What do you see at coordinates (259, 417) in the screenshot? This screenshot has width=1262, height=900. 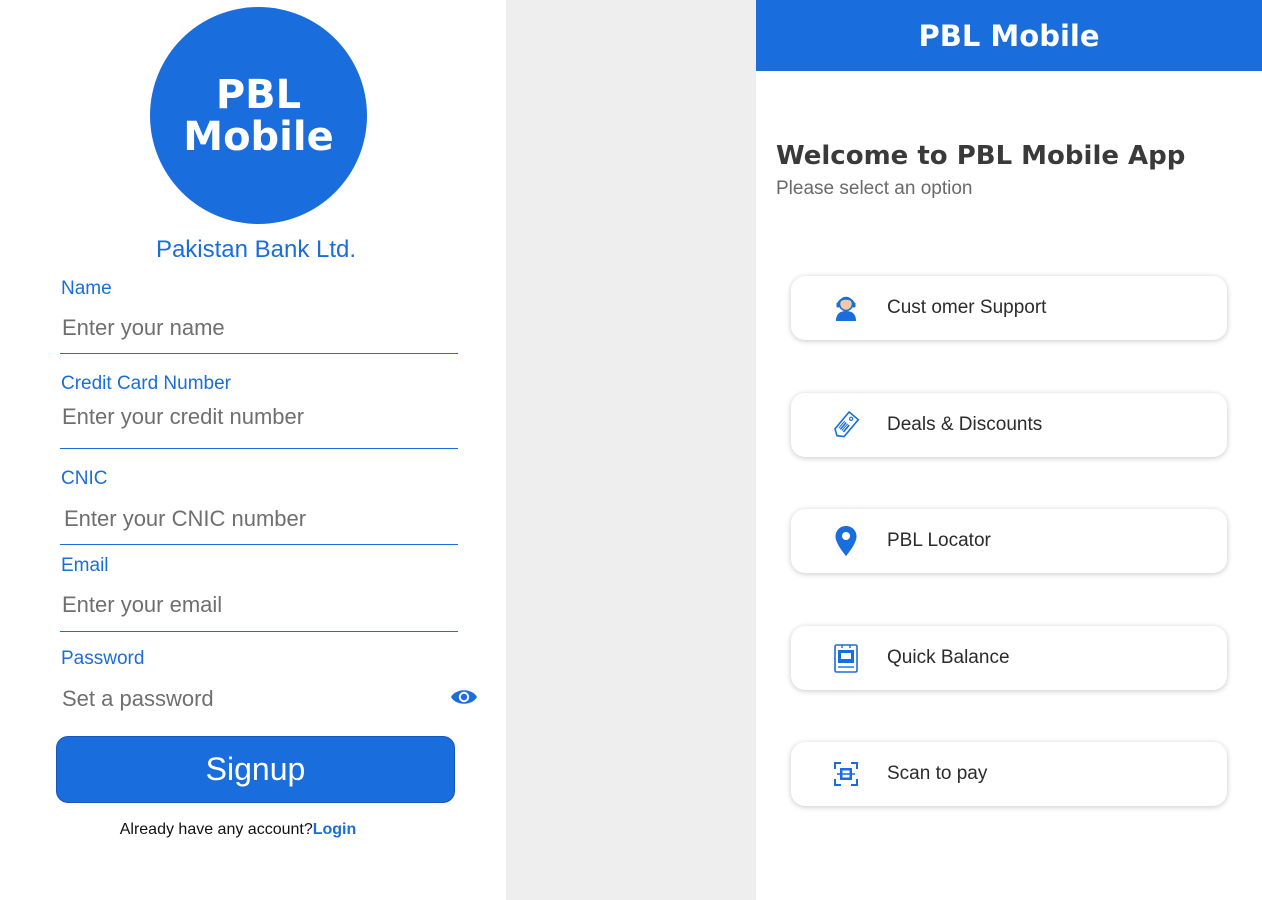 I see `credit-card-input` at bounding box center [259, 417].